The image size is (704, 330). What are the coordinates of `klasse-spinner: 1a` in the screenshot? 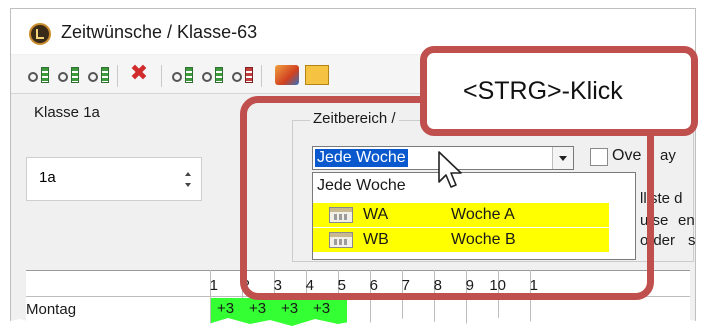 It's located at (114, 179).